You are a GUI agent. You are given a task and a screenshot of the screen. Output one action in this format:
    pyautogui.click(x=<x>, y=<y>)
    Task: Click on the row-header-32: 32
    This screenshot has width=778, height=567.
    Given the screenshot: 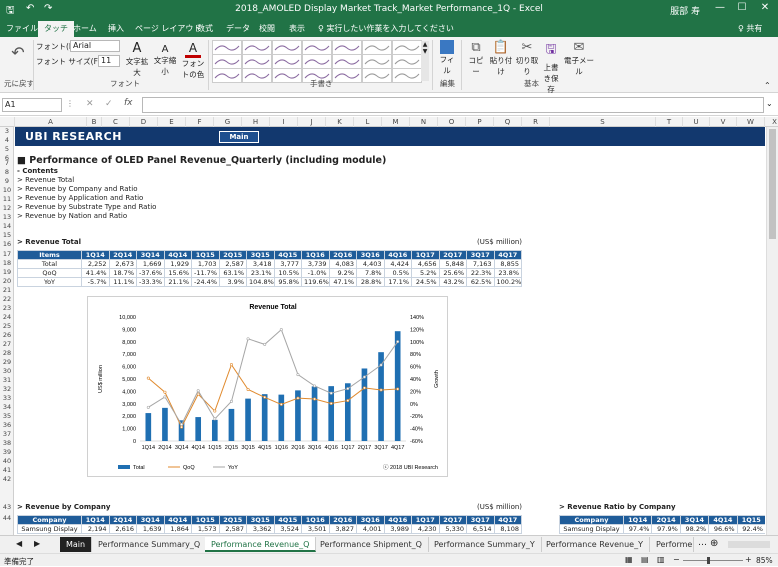 What is the action you would take?
    pyautogui.click(x=7, y=389)
    